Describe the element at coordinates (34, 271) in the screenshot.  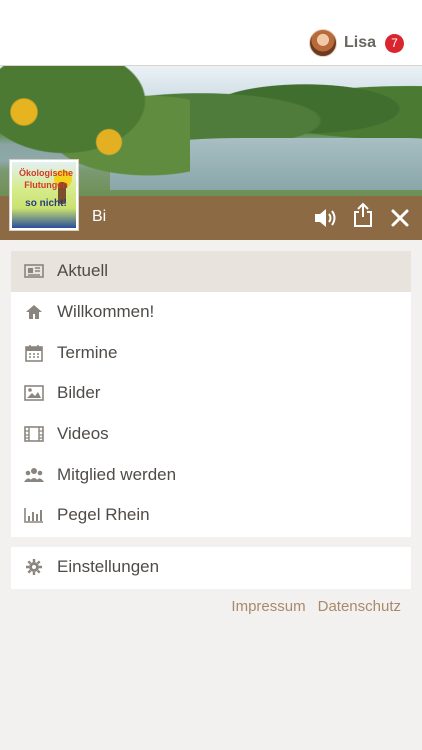
I see `news-icon` at that location.